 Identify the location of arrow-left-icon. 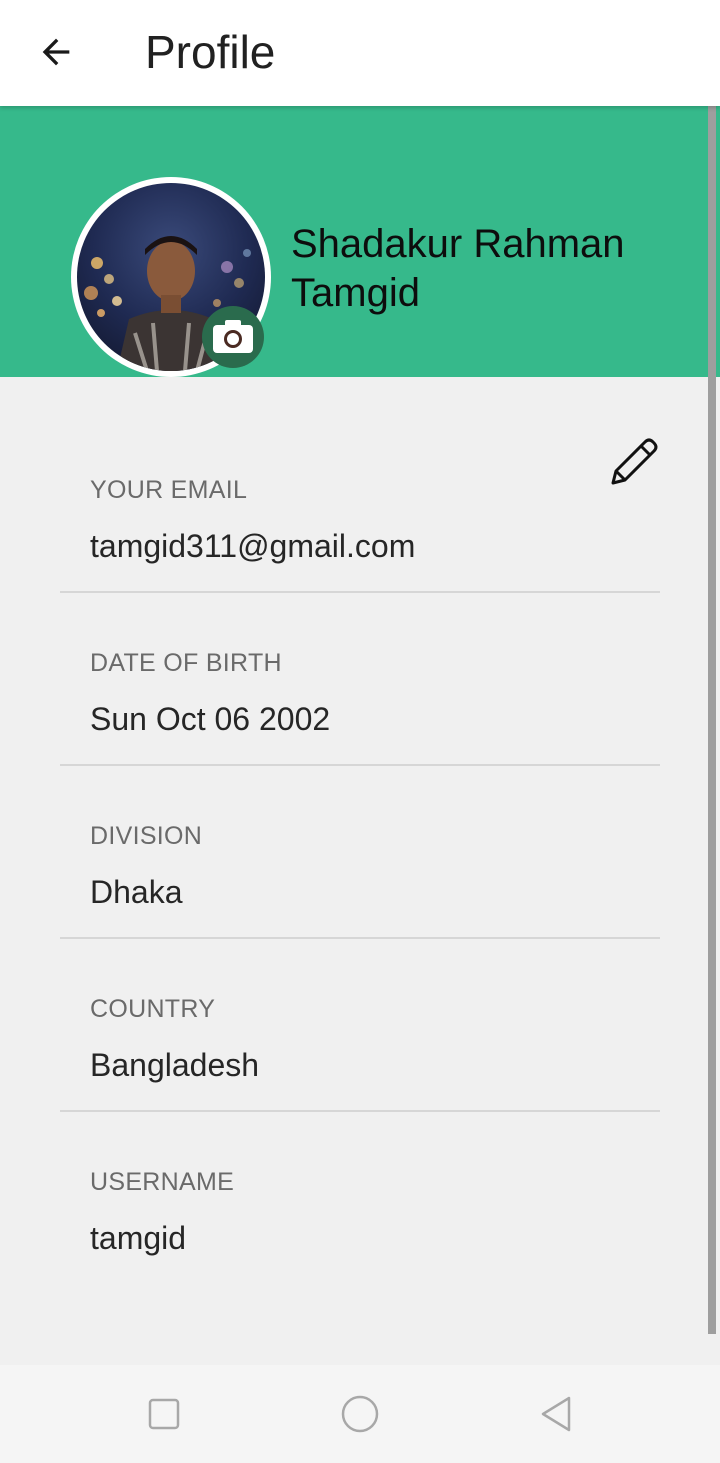
(56, 52).